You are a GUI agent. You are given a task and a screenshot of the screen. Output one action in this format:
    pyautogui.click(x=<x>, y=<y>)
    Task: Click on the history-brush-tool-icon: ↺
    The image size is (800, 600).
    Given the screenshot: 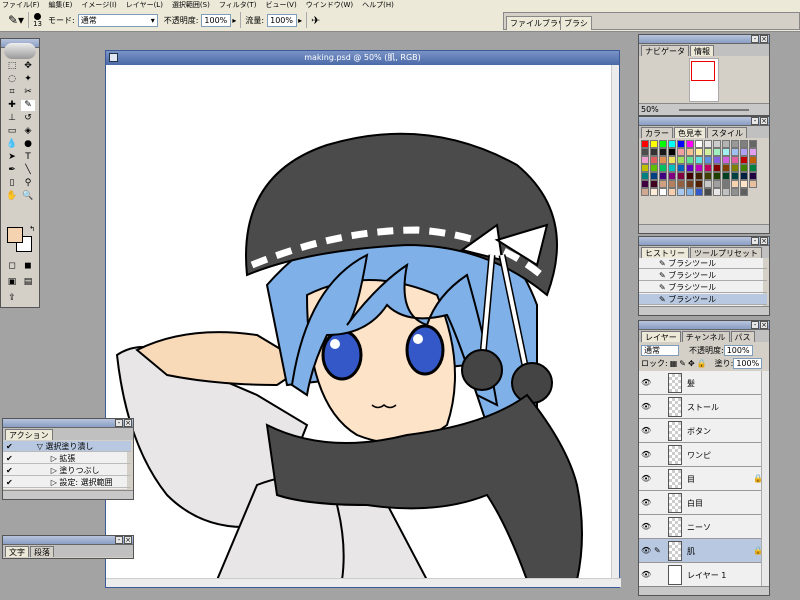 What is the action you would take?
    pyautogui.click(x=28, y=118)
    